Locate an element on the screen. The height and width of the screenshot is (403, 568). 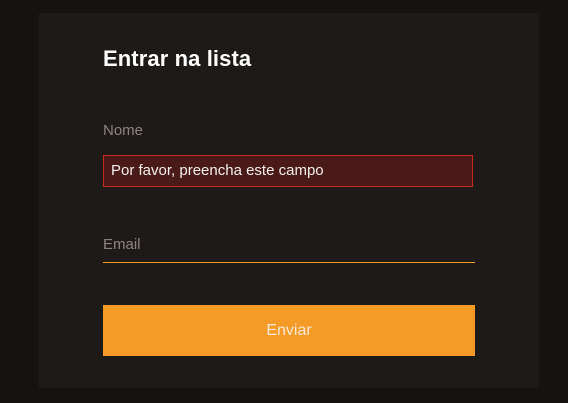
name-validation-message: Por favor, preencha este campo is located at coordinates (288, 171).